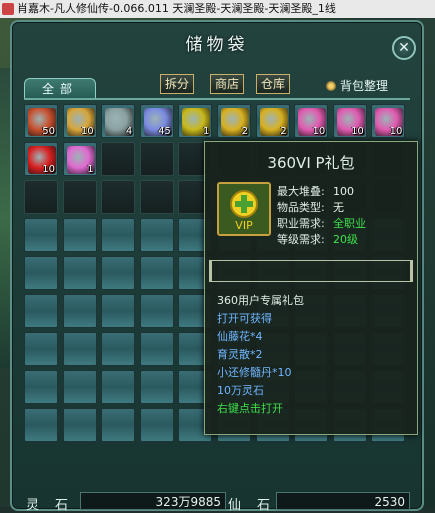 Image resolution: width=435 pixels, height=513 pixels. What do you see at coordinates (404, 48) in the screenshot?
I see `close-button: ✕` at bounding box center [404, 48].